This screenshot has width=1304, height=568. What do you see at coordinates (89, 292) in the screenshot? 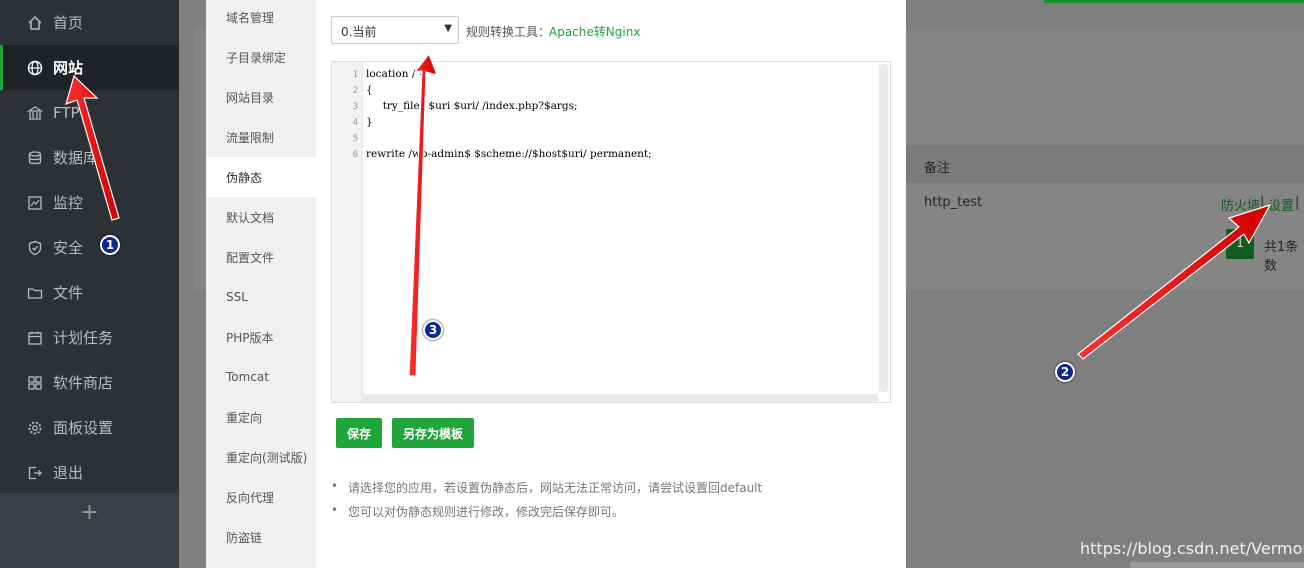
I see `sidebar-item-files: 文件` at bounding box center [89, 292].